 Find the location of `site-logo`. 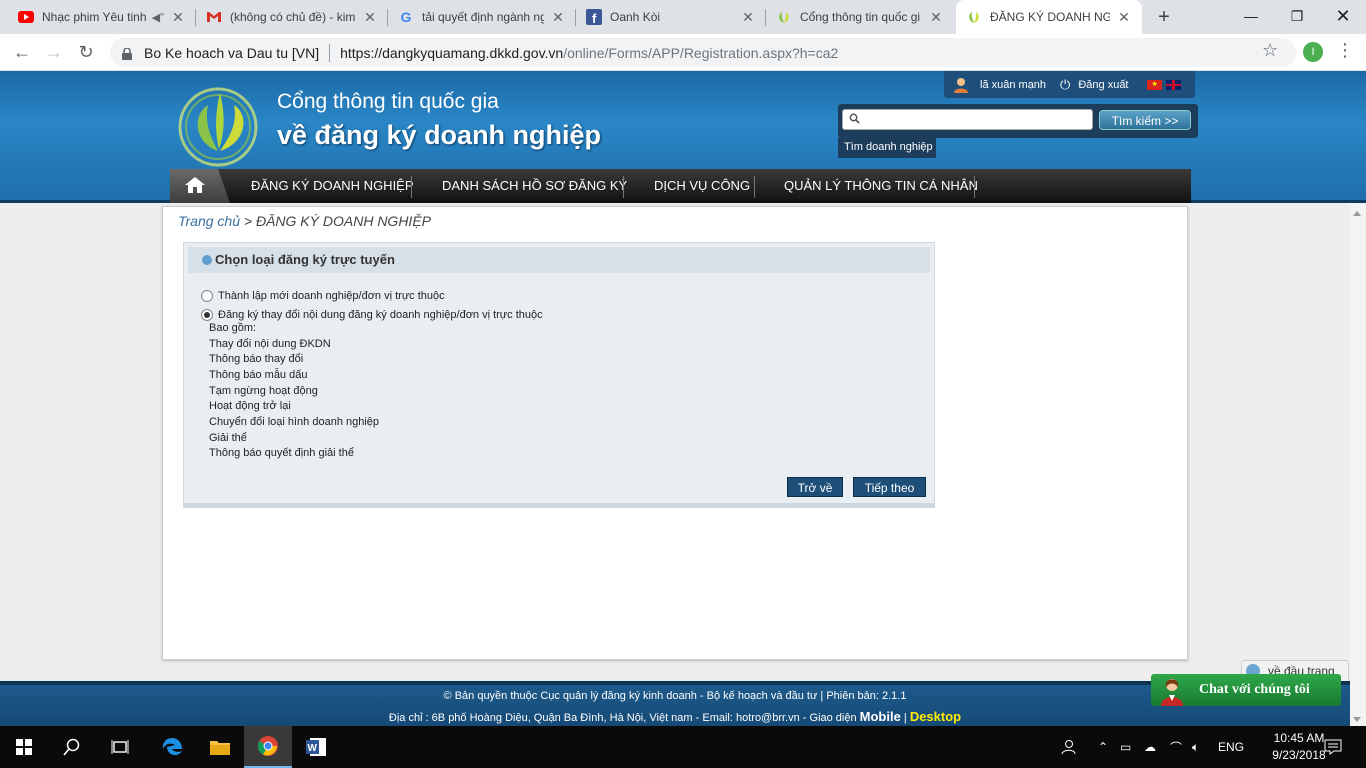

site-logo is located at coordinates (222, 123).